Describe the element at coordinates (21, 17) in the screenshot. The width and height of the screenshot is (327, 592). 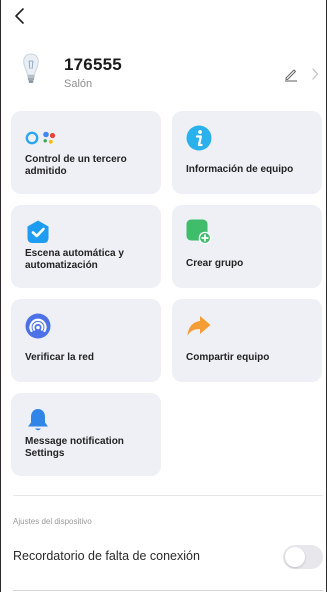
I see `back-arrow-icon` at that location.